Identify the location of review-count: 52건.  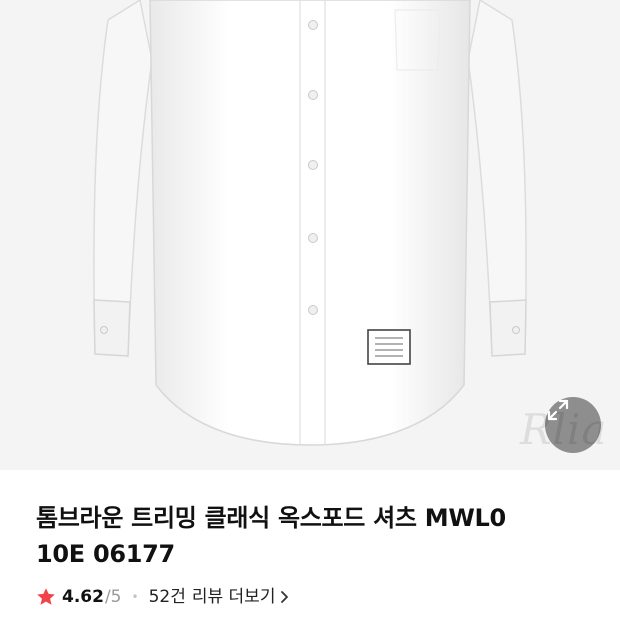
(167, 597).